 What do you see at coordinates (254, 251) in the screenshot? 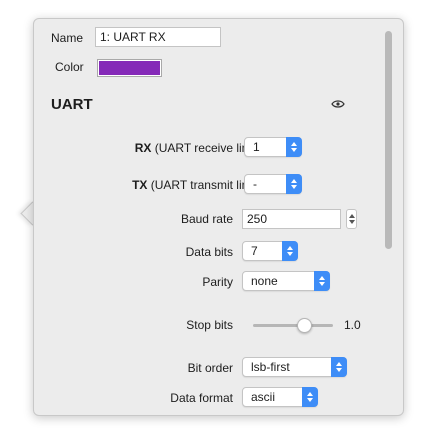
I see `data-bits-value: 7` at bounding box center [254, 251].